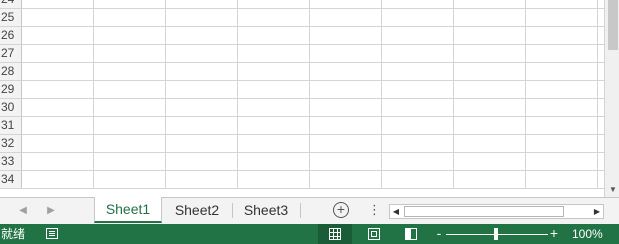 This screenshot has width=619, height=244. I want to click on page-break-preview-button, so click(411, 234).